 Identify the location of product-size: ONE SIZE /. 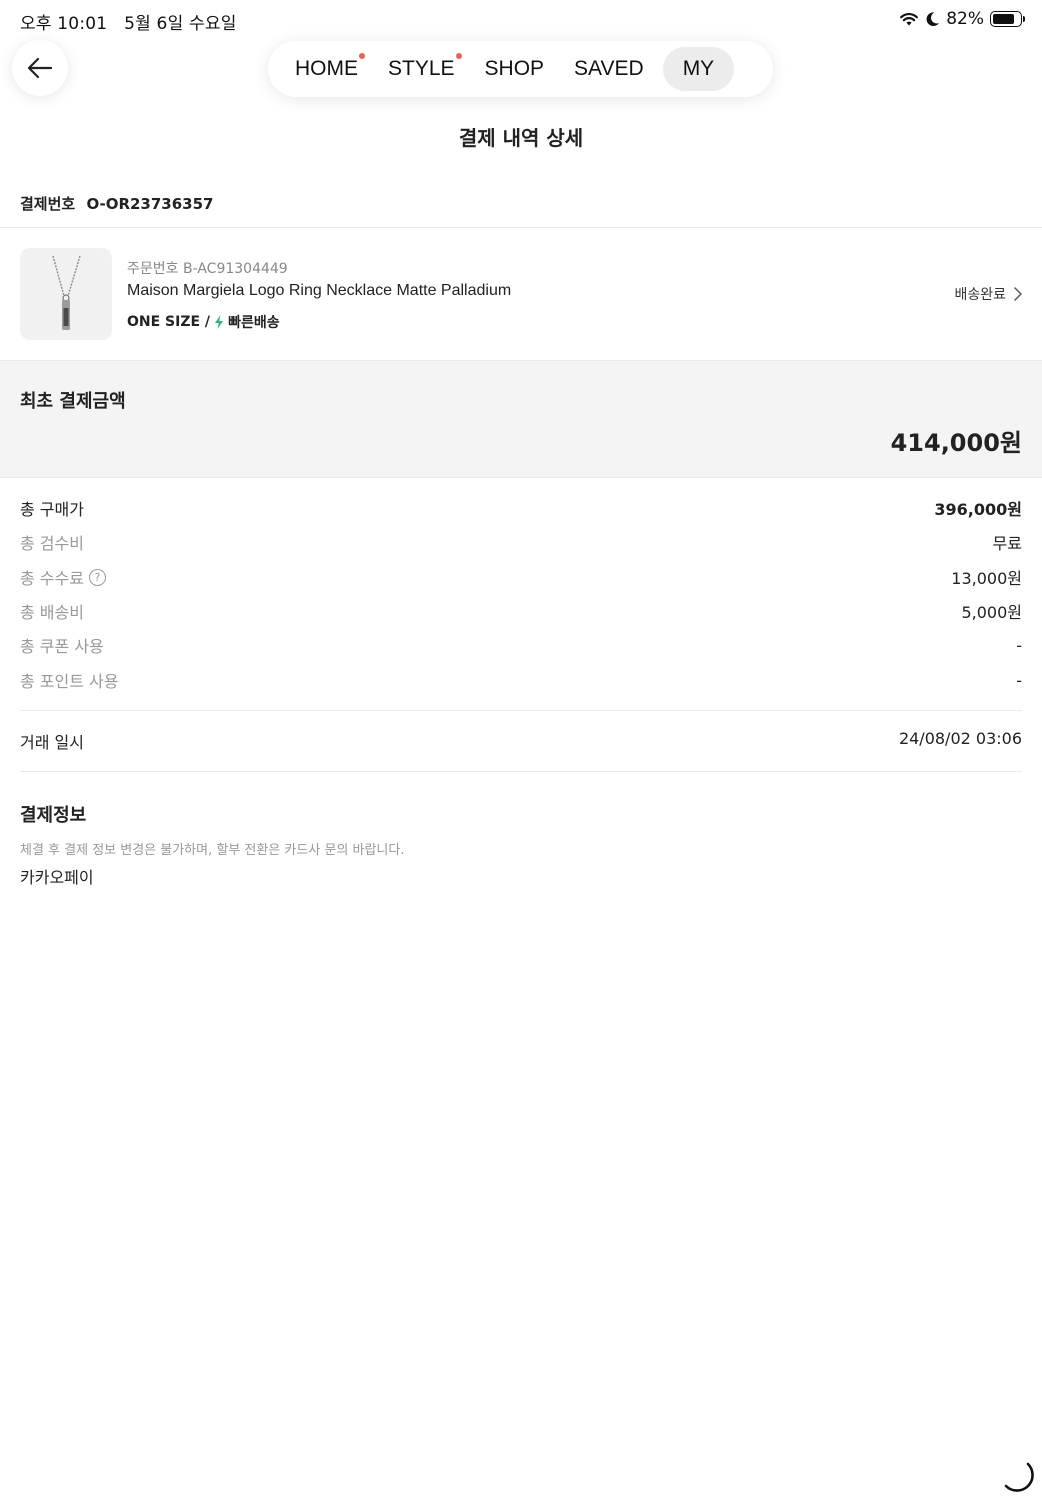
(169, 322).